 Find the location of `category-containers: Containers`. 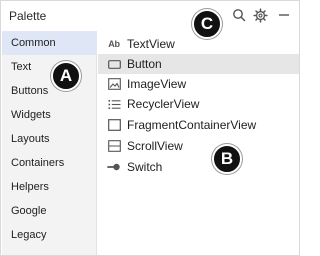

category-containers: Containers is located at coordinates (49, 163).